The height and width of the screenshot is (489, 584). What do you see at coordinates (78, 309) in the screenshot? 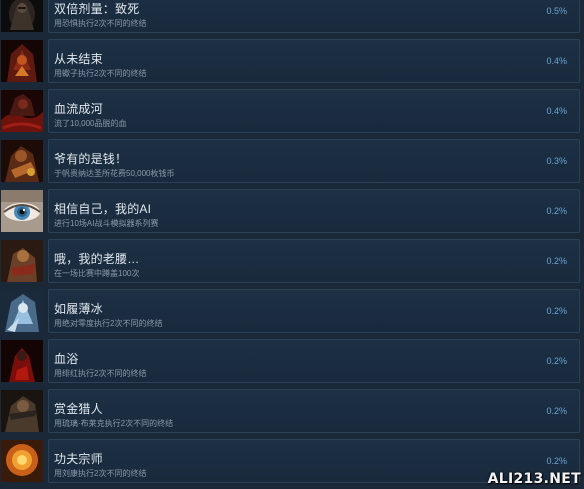
I see `achievement-title: 如履薄冰` at bounding box center [78, 309].